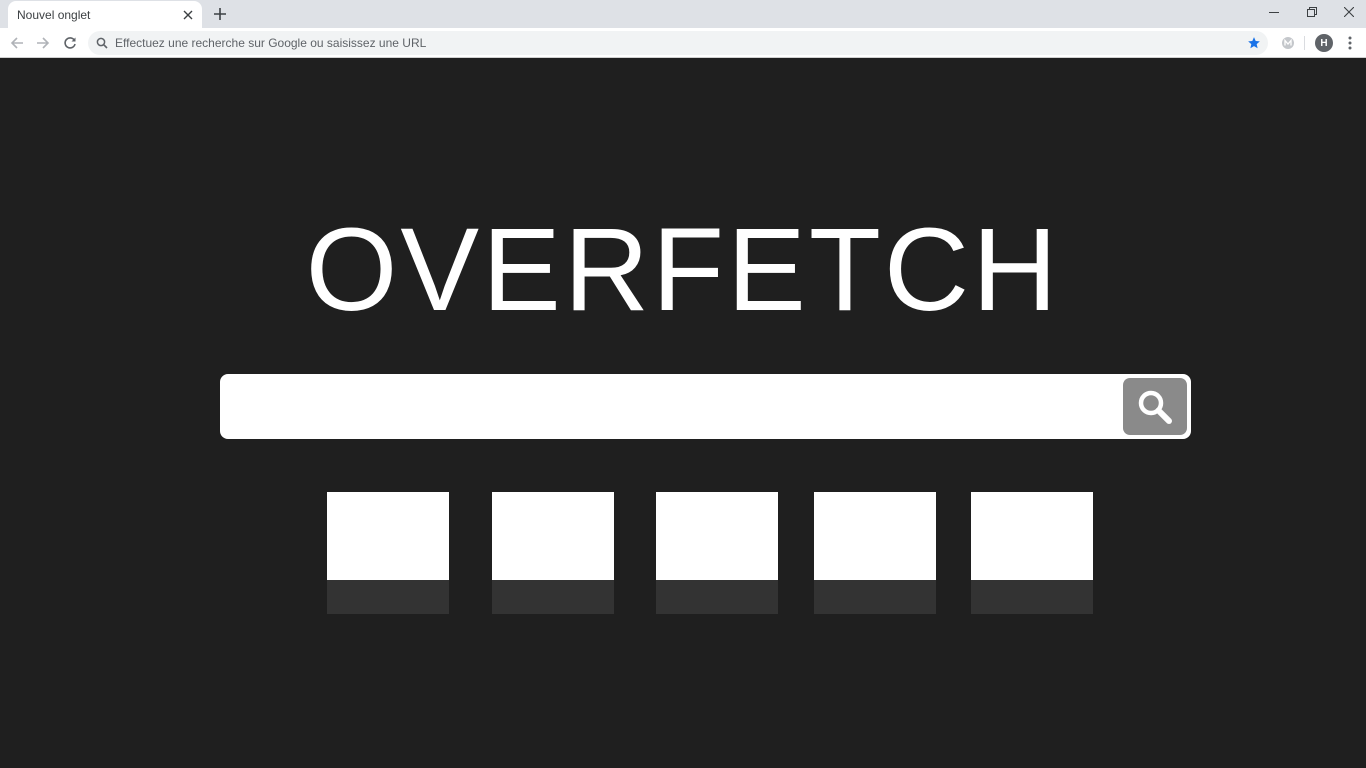 The width and height of the screenshot is (1366, 768). I want to click on address-bar, so click(678, 43).